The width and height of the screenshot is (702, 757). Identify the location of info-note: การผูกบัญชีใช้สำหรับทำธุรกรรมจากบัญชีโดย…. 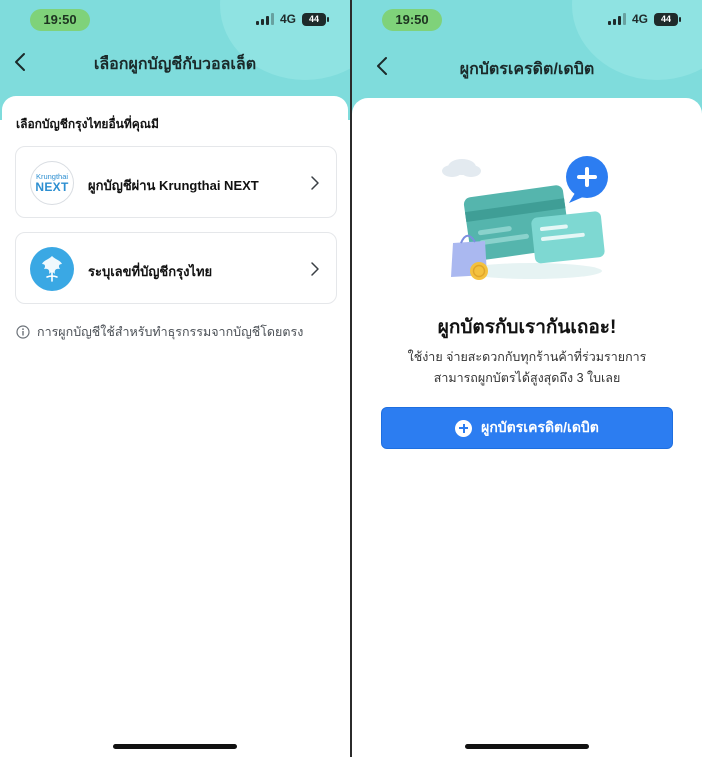
(159, 332).